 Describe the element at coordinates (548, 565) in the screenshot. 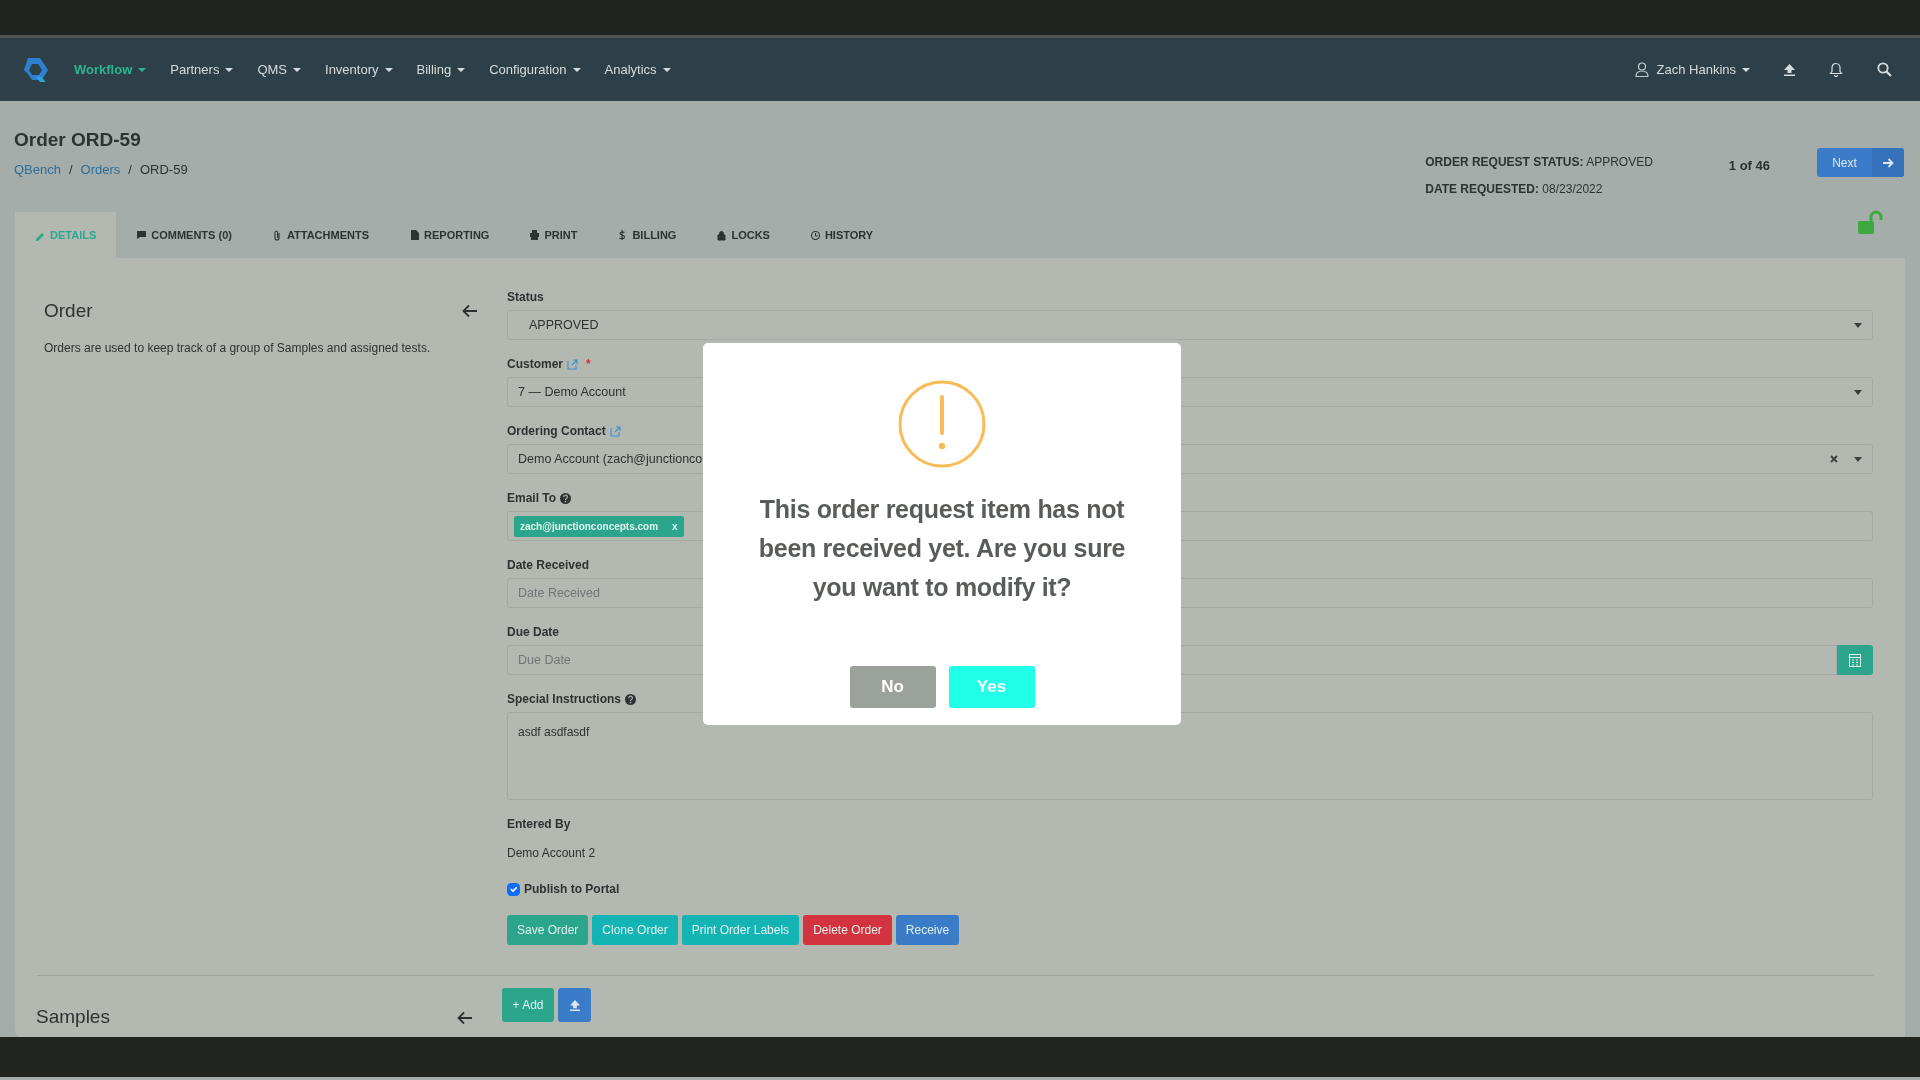

I see `field-label: Date Received` at that location.